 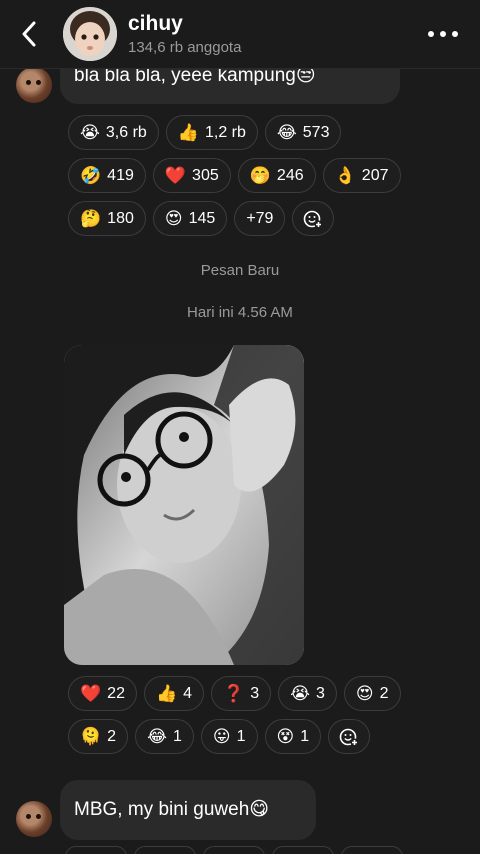 I want to click on group-name: cihuy, so click(x=155, y=24).